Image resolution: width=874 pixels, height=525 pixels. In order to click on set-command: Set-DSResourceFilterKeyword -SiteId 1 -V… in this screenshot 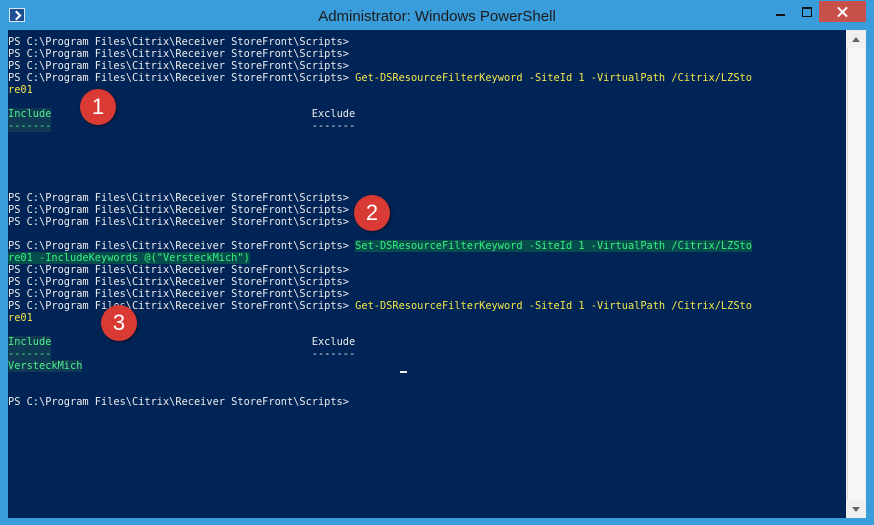, I will do `click(553, 246)`.